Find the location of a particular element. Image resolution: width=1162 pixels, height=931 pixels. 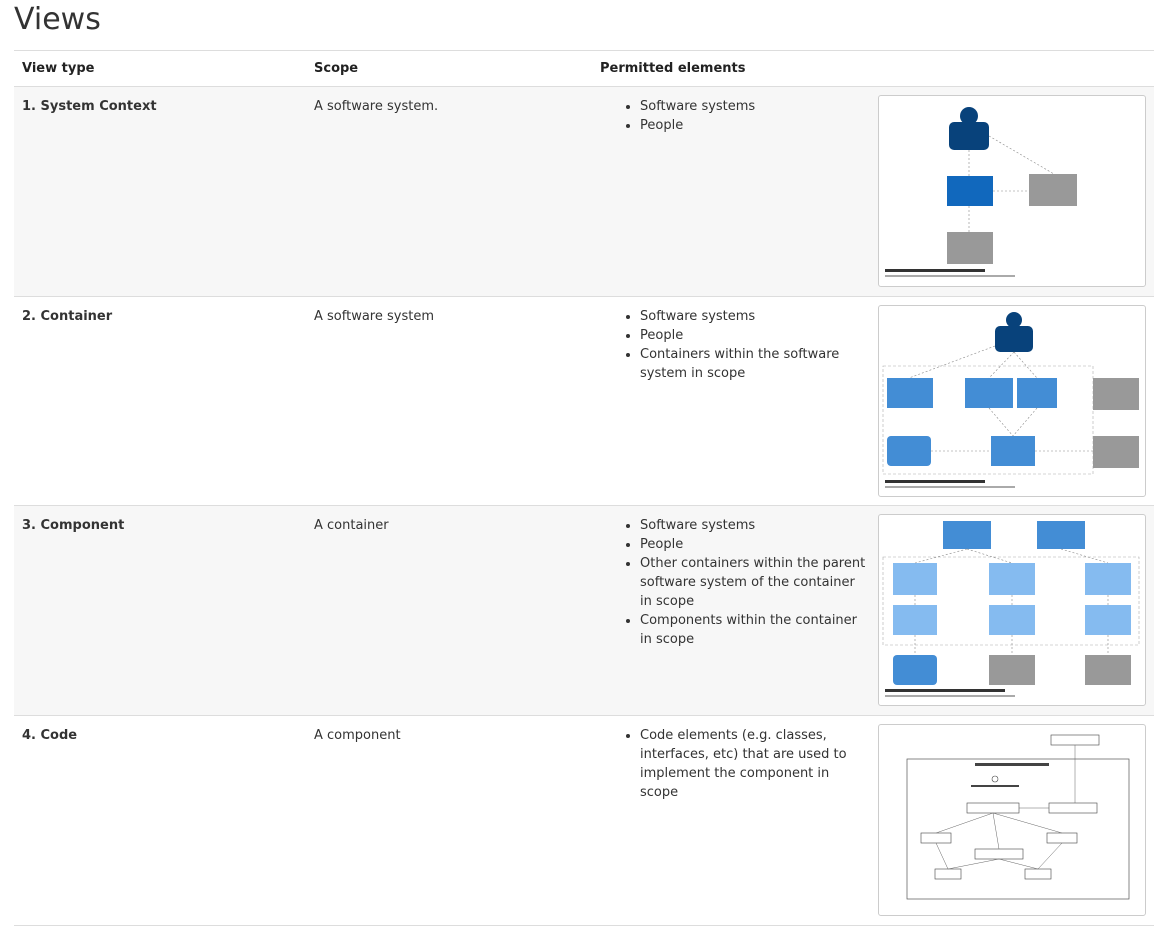

view-type-cell: 4. Code is located at coordinates (160, 820).